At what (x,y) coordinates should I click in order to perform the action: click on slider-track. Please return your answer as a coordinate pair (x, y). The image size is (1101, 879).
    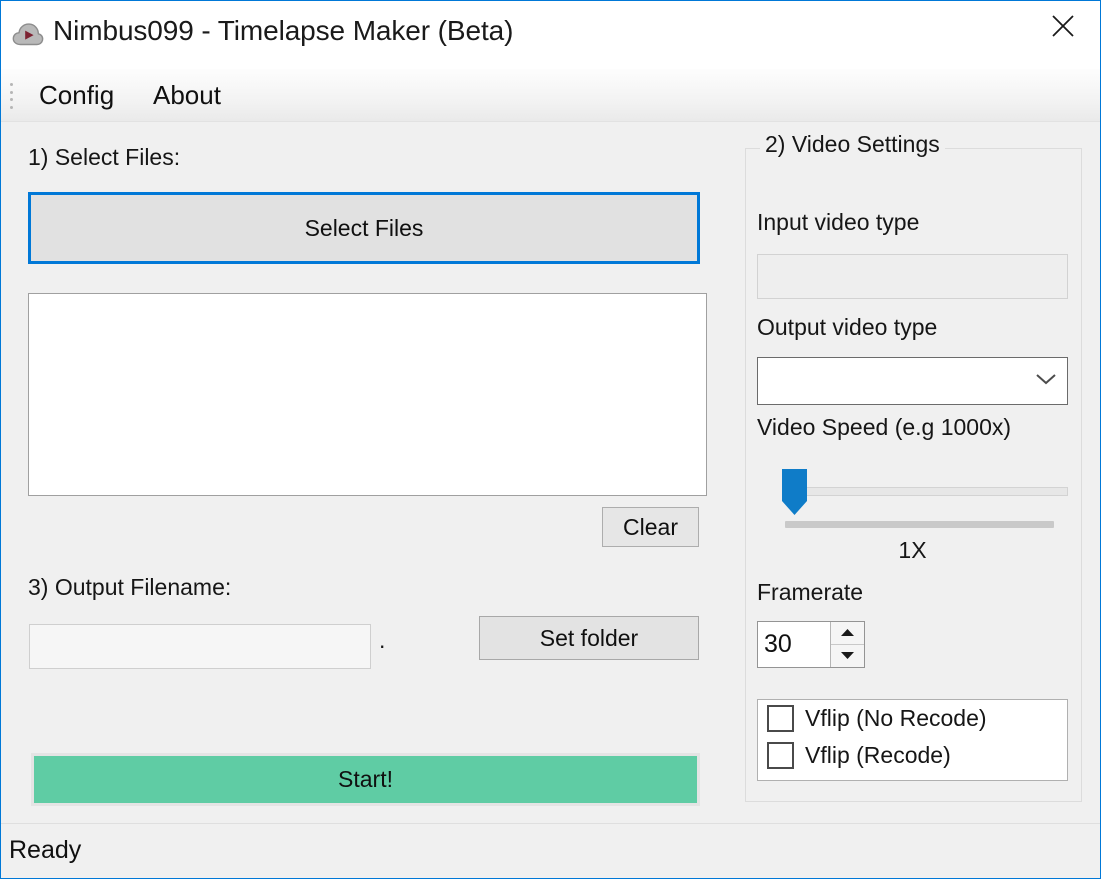
    Looking at the image, I should click on (926, 491).